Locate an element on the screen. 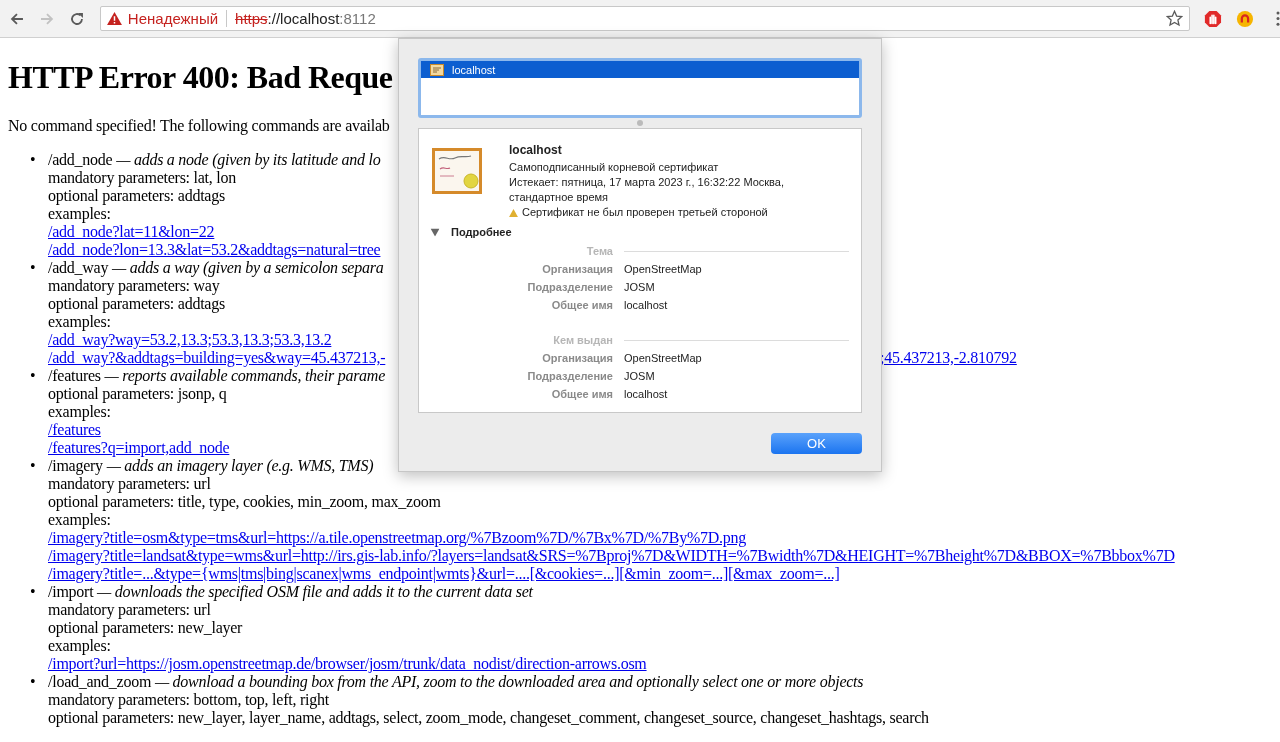 The width and height of the screenshot is (1280, 742). expiry-text: Истекает: пятница, 17 марта 2023 г., 16:32:22 Москва, стандартное время is located at coordinates (647, 190).